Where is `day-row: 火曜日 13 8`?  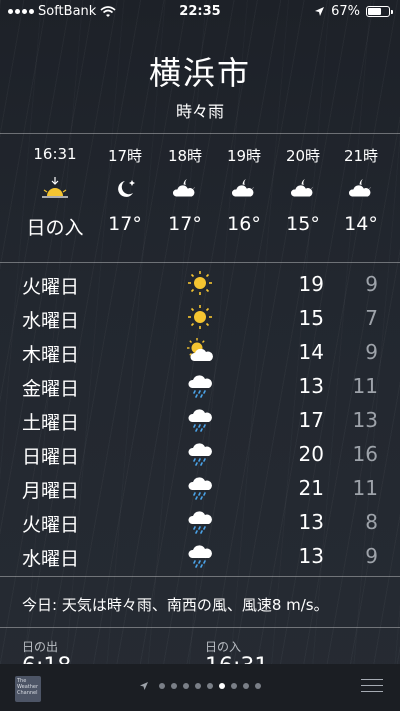
day-row: 火曜日 13 8 is located at coordinates (200, 521).